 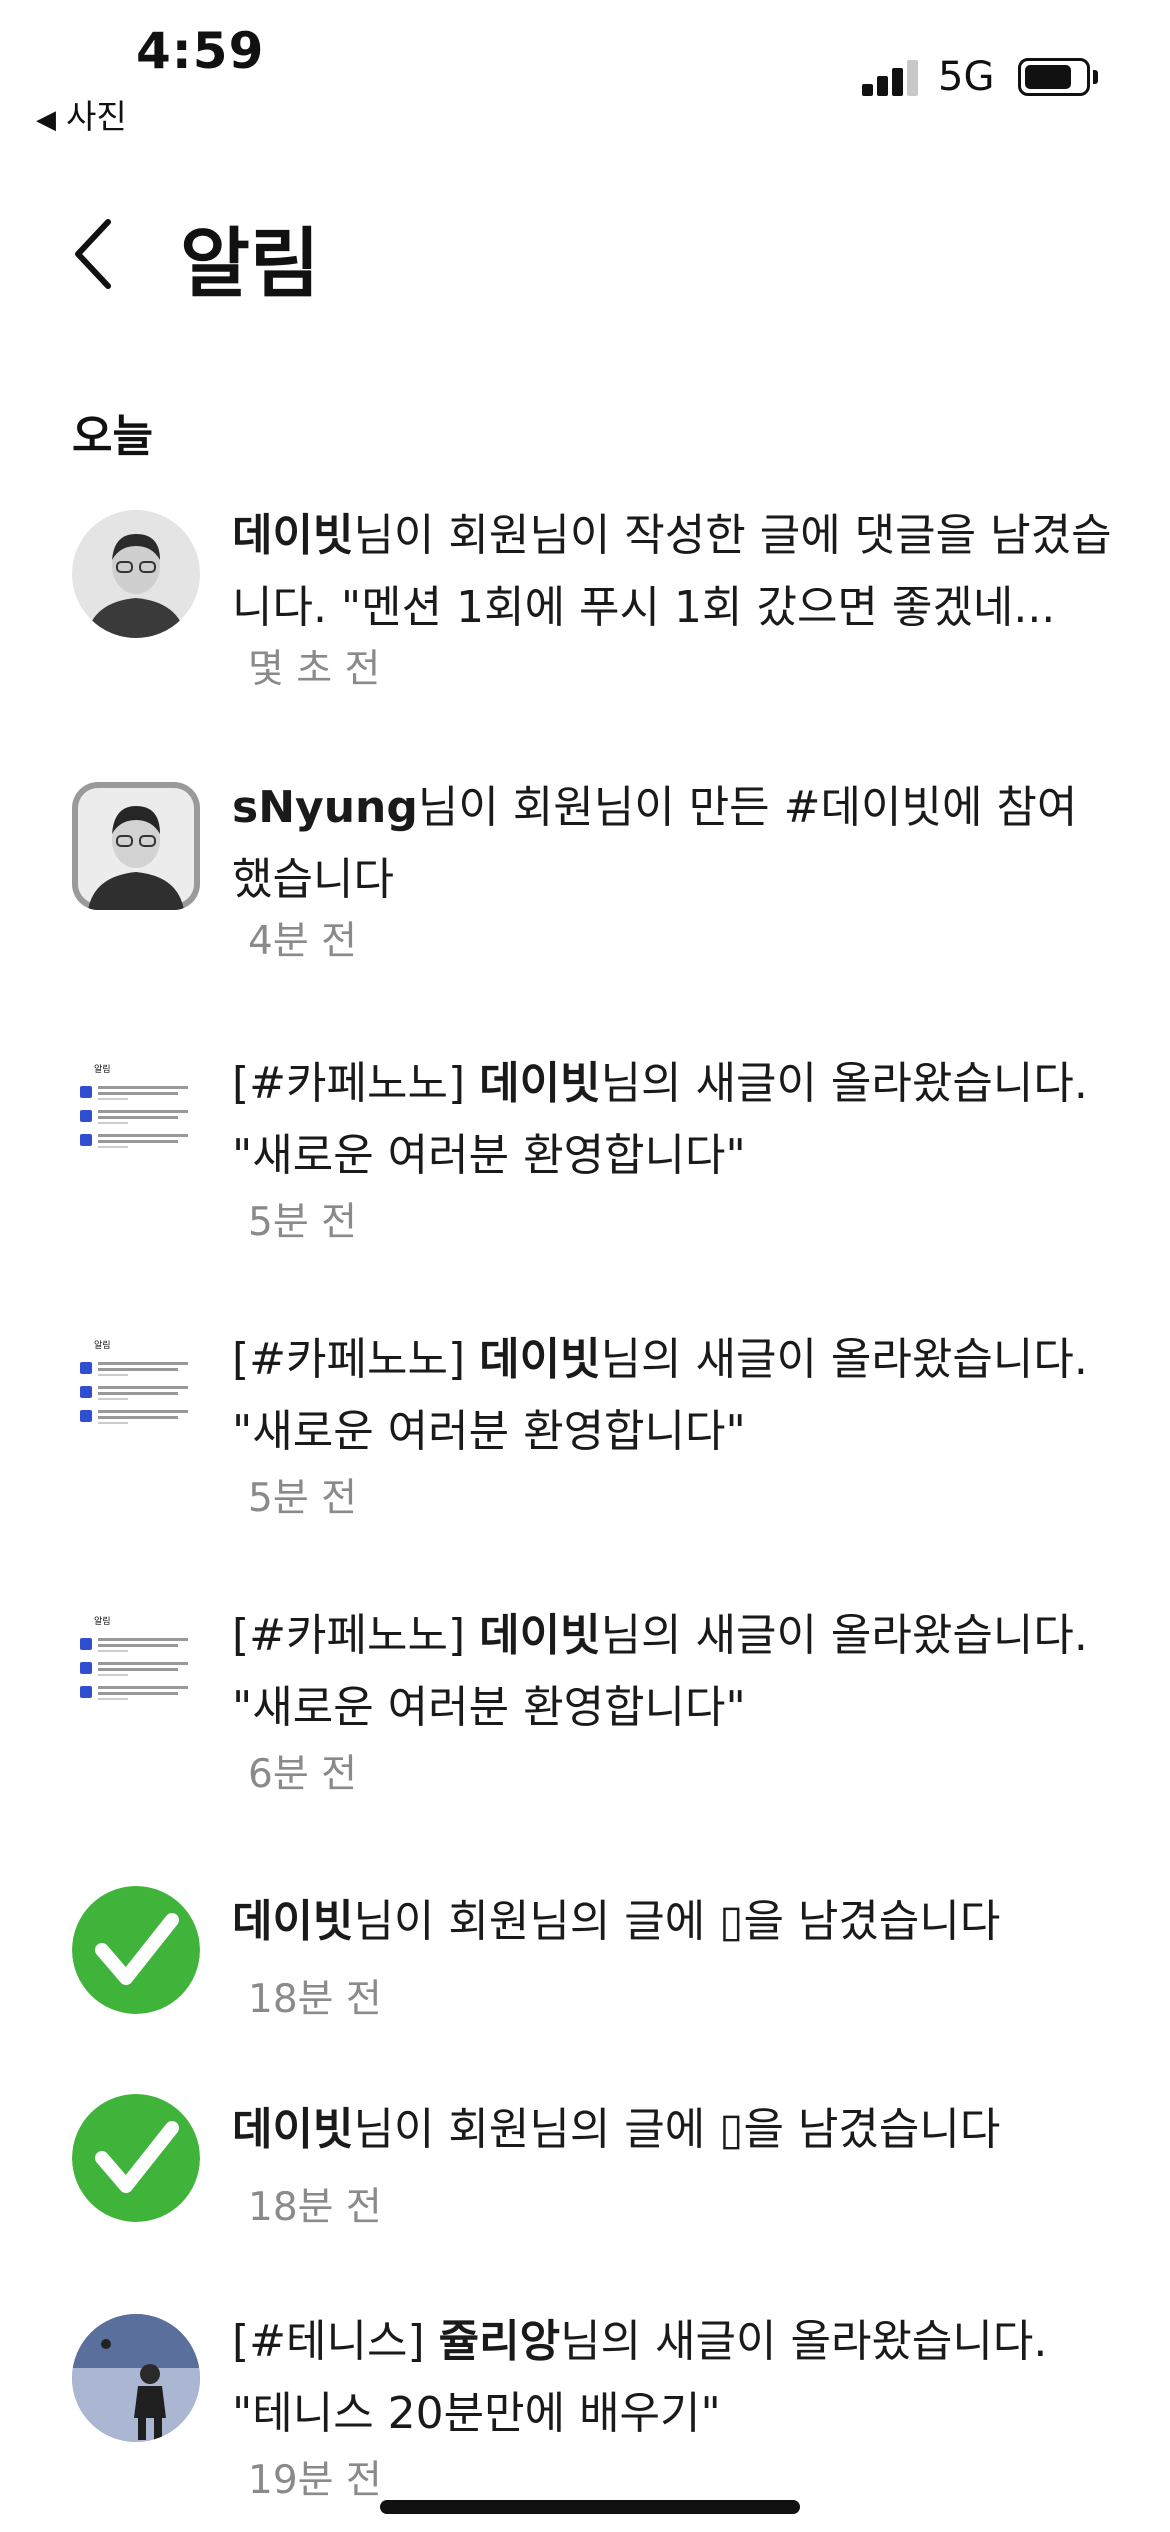 What do you see at coordinates (302, 1774) in the screenshot?
I see `notification-time: 6분 전` at bounding box center [302, 1774].